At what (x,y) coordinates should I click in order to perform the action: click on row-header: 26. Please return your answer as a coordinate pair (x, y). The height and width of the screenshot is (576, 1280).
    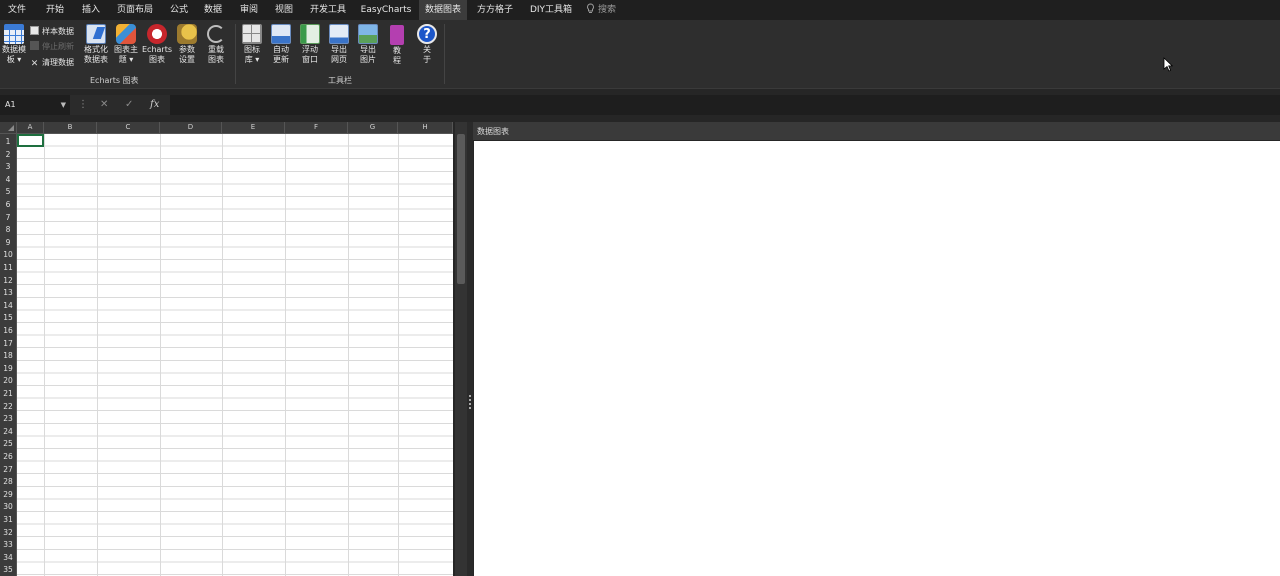
    Looking at the image, I should click on (8, 457).